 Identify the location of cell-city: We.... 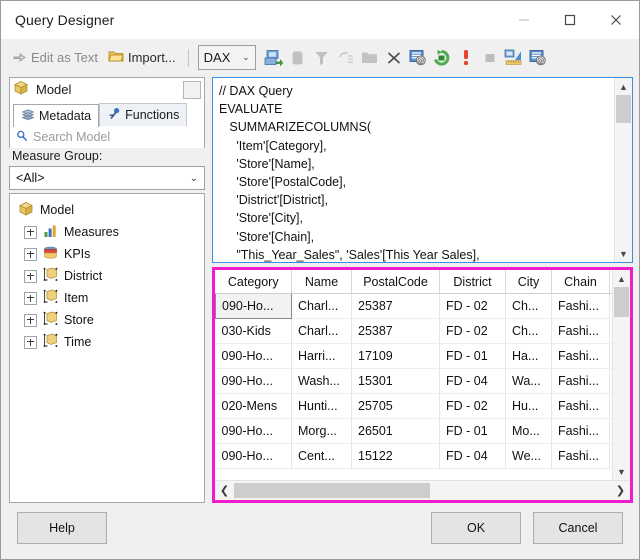
(528, 456).